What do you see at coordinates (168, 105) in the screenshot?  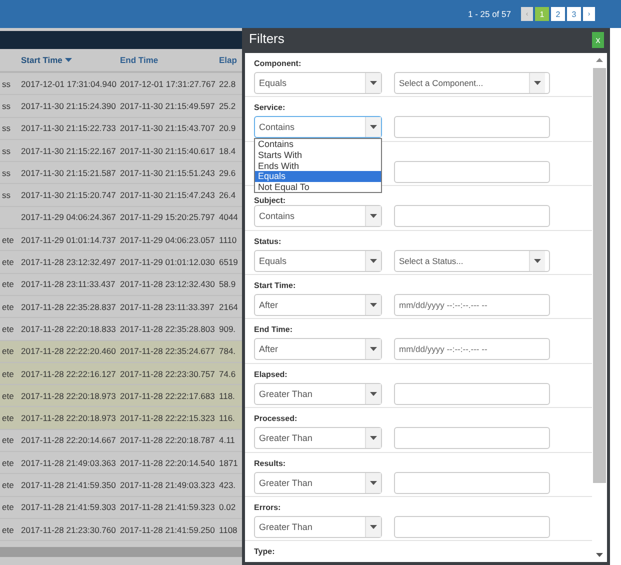 I see `table-cell-text: 2017-11-30 21:15:49.597` at bounding box center [168, 105].